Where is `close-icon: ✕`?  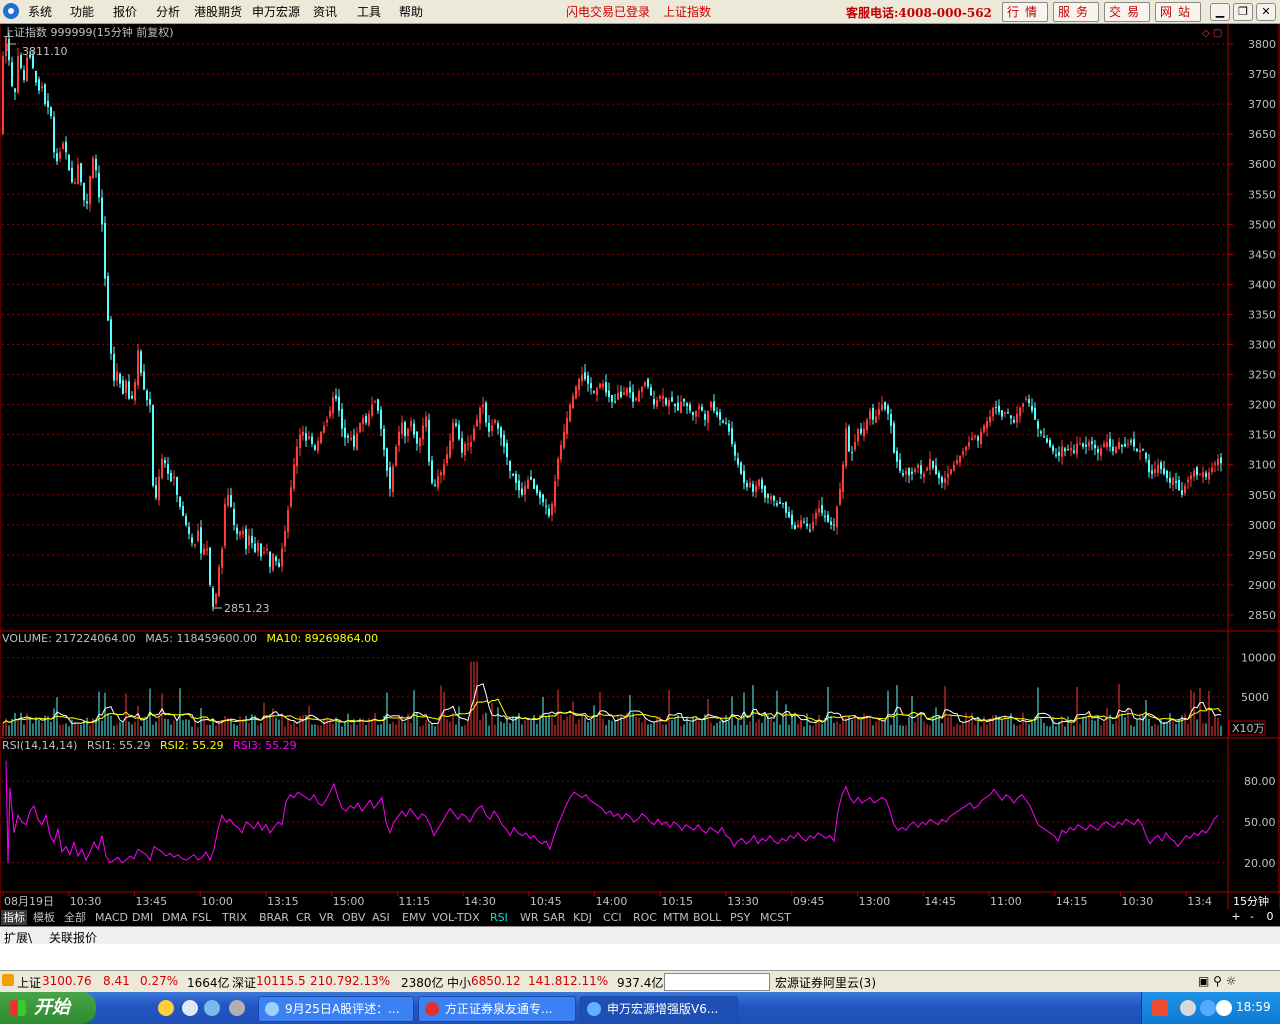
close-icon: ✕ is located at coordinates (1266, 12).